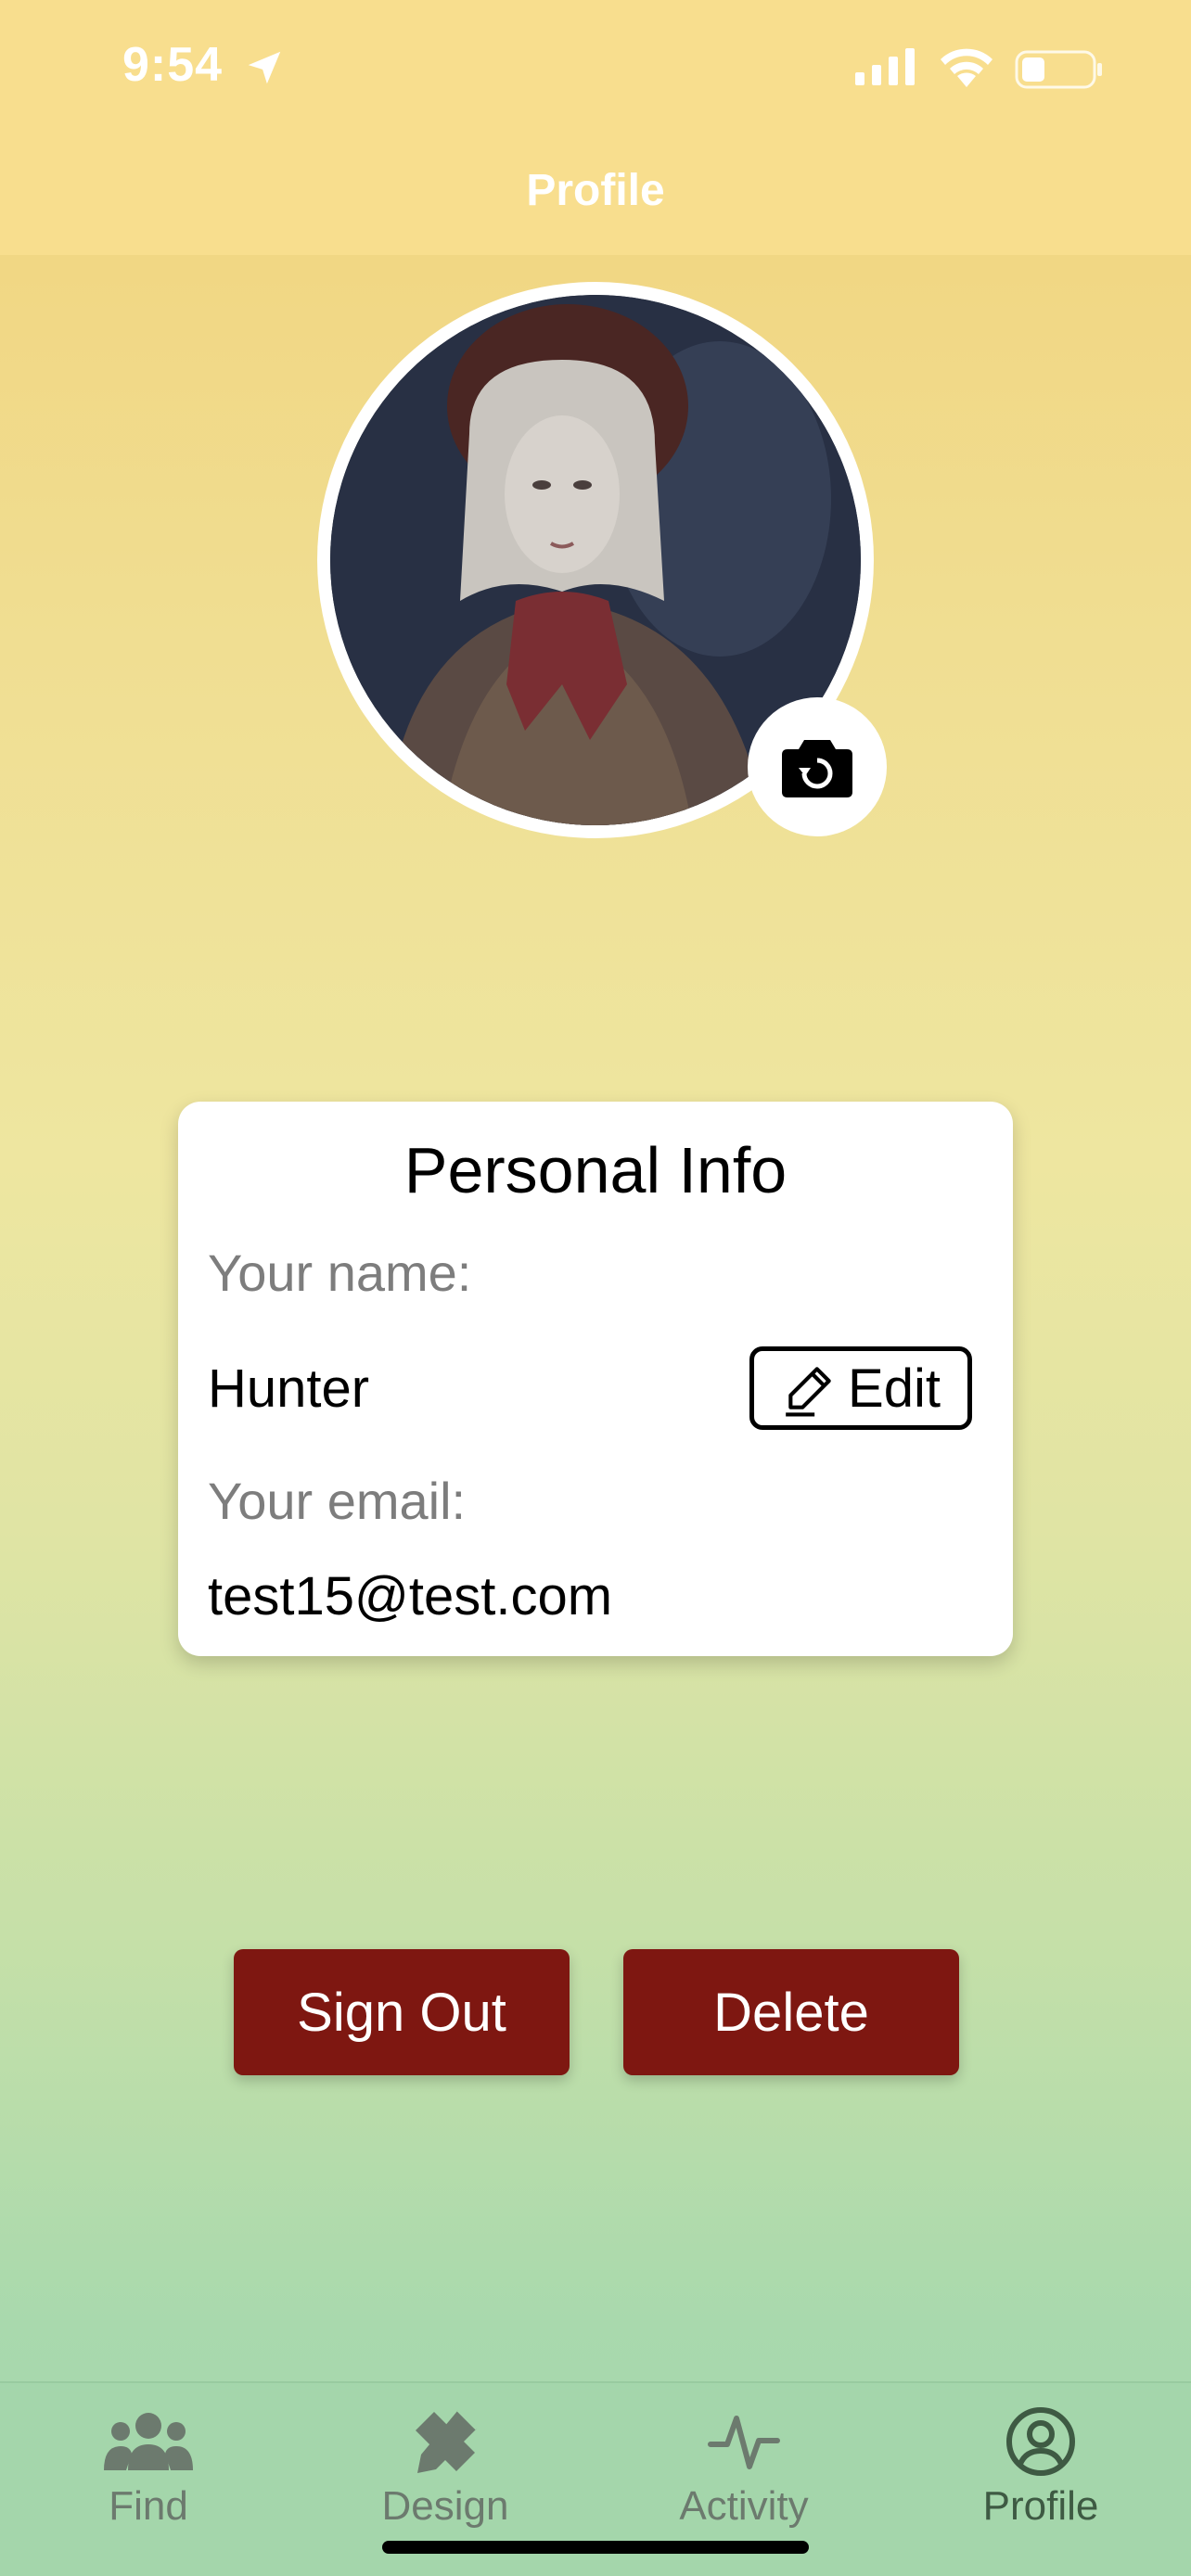 This screenshot has width=1191, height=2576. What do you see at coordinates (808, 1392) in the screenshot?
I see `pencil-icon` at bounding box center [808, 1392].